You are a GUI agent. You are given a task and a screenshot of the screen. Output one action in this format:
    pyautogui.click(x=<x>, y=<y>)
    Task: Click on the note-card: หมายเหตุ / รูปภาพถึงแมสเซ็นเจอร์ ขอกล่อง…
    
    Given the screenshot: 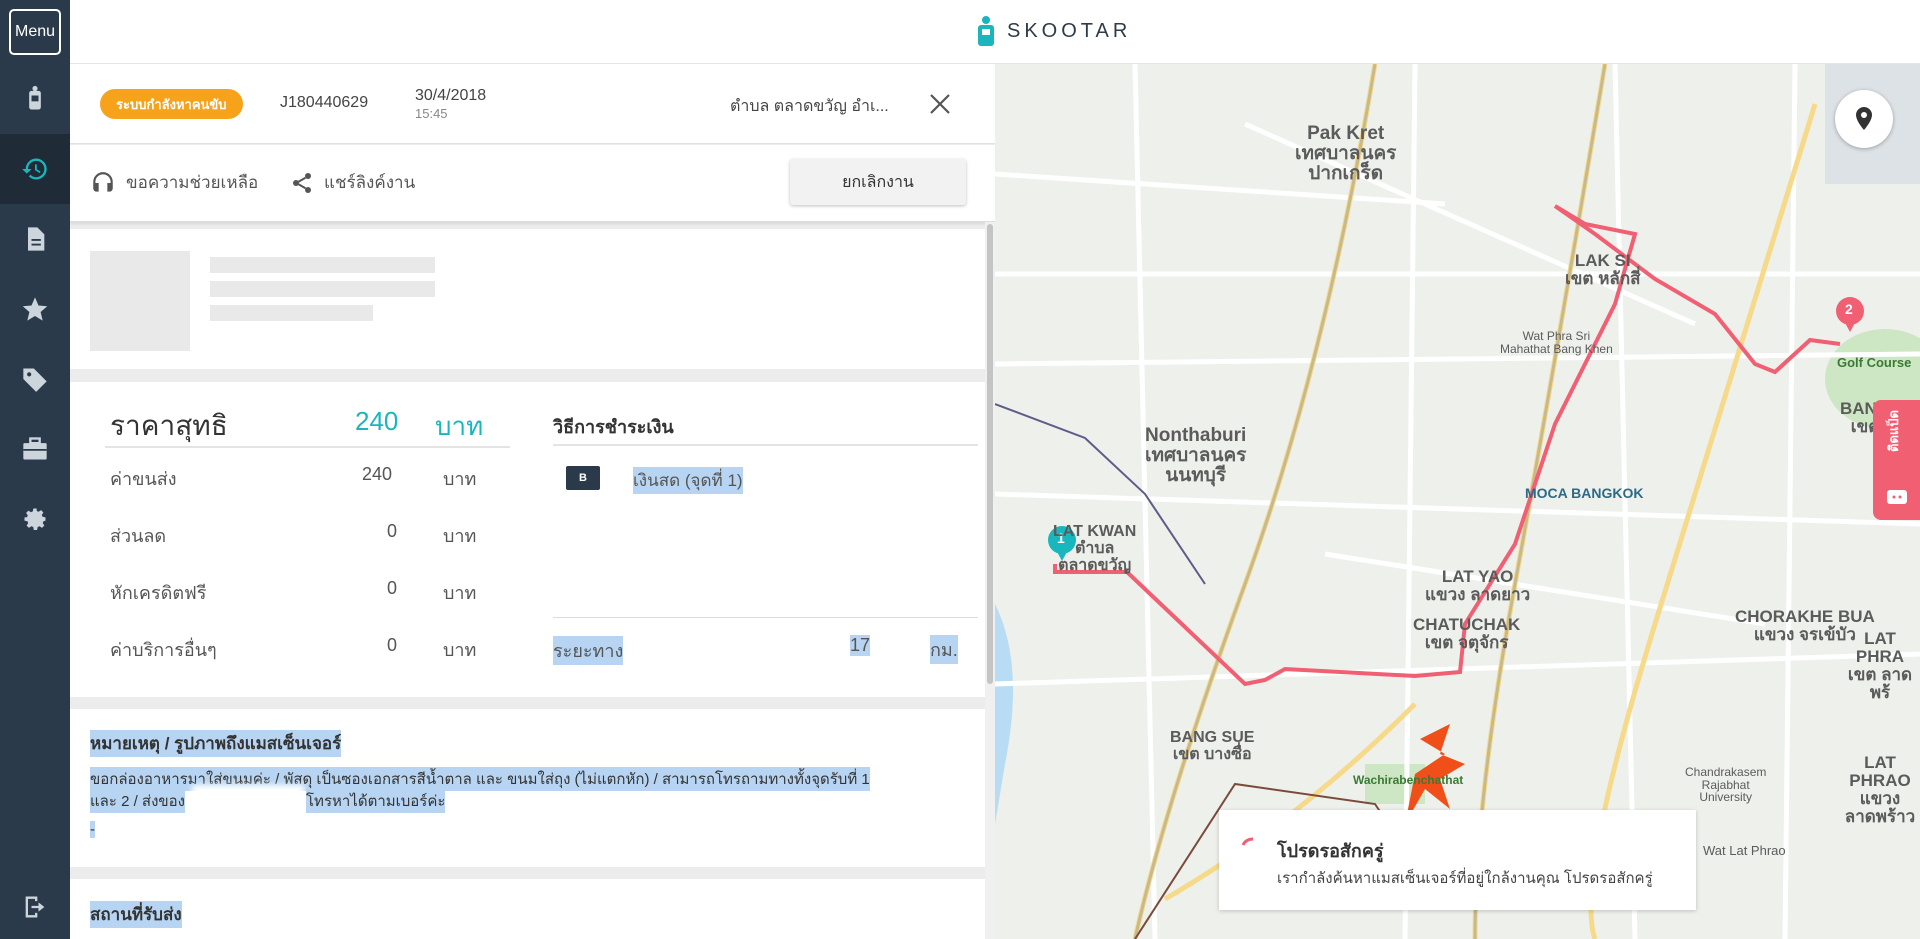 What is the action you would take?
    pyautogui.click(x=527, y=788)
    